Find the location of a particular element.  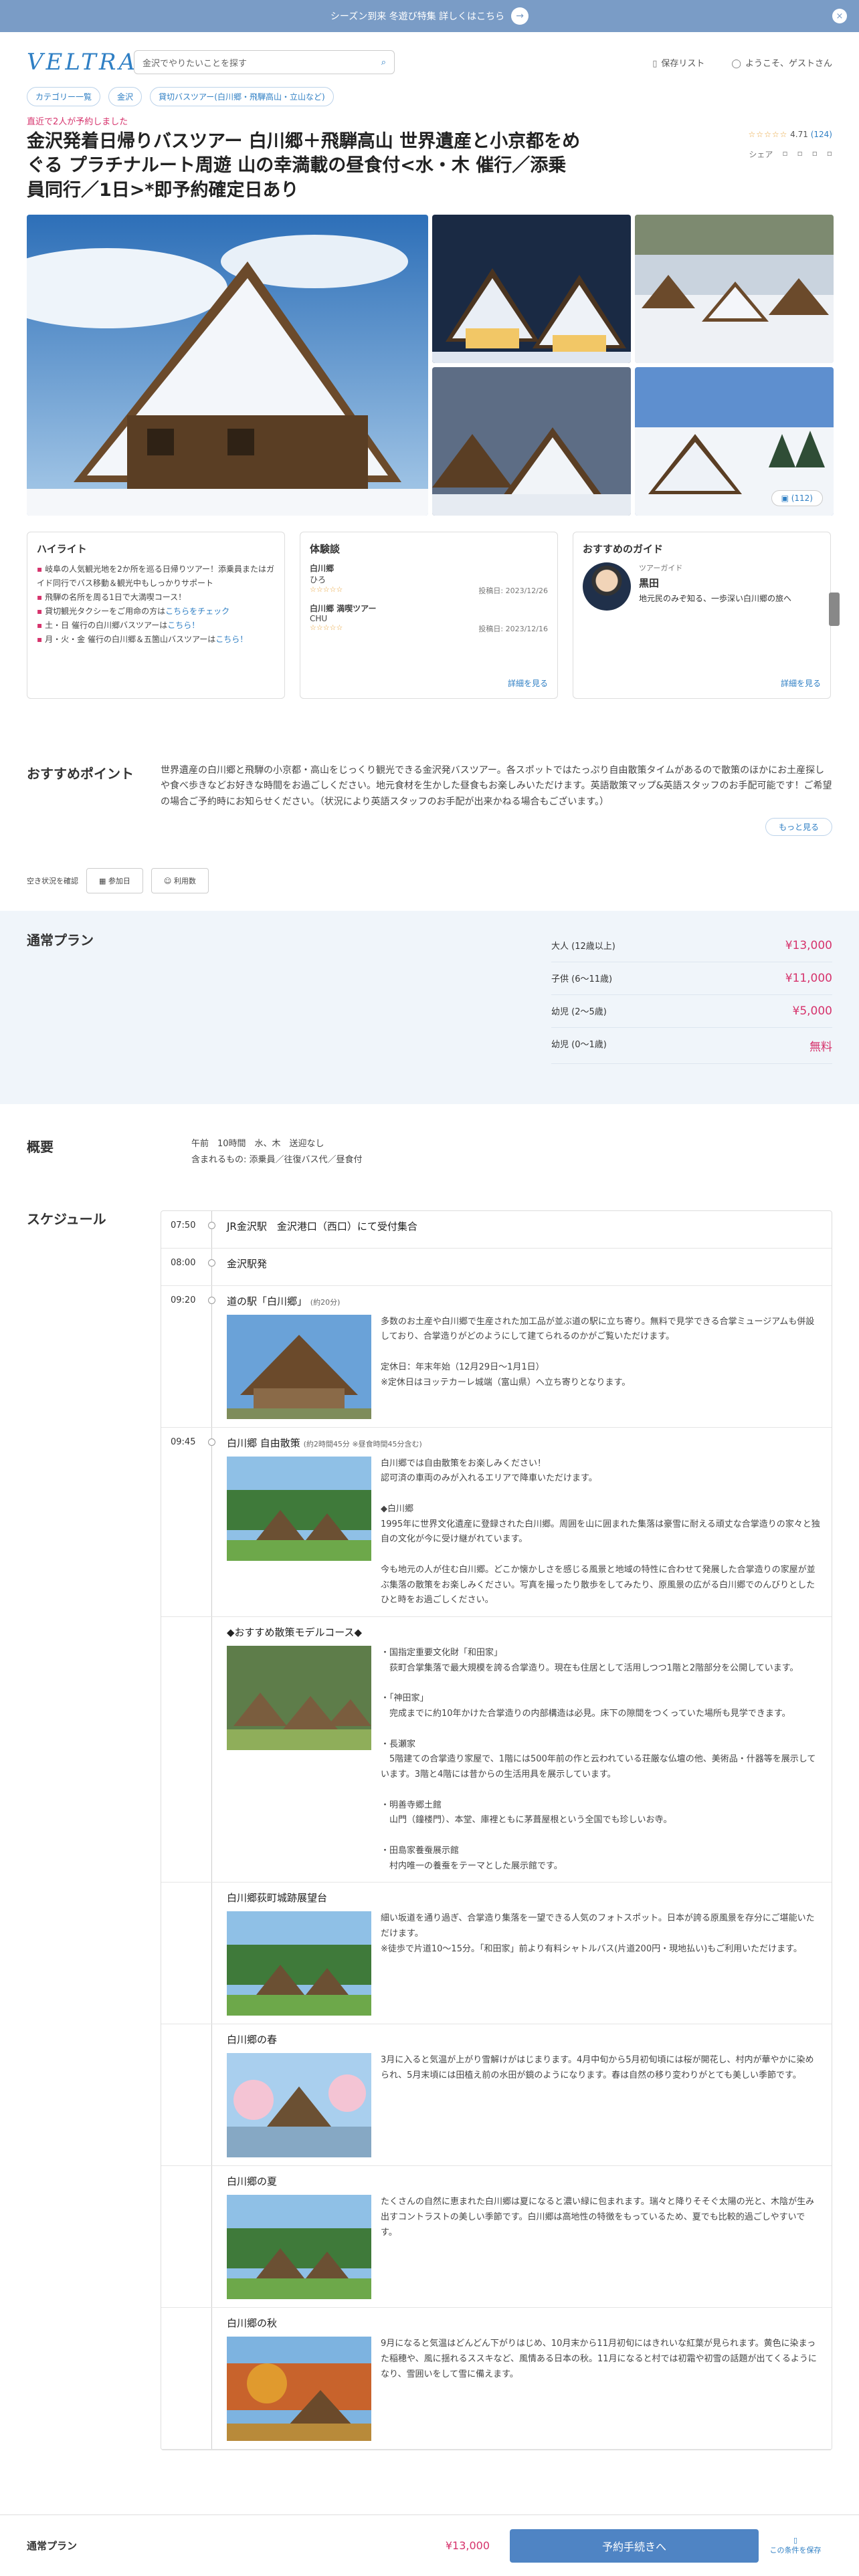

breadcrumb-item: カテゴリー一覧 is located at coordinates (64, 96).